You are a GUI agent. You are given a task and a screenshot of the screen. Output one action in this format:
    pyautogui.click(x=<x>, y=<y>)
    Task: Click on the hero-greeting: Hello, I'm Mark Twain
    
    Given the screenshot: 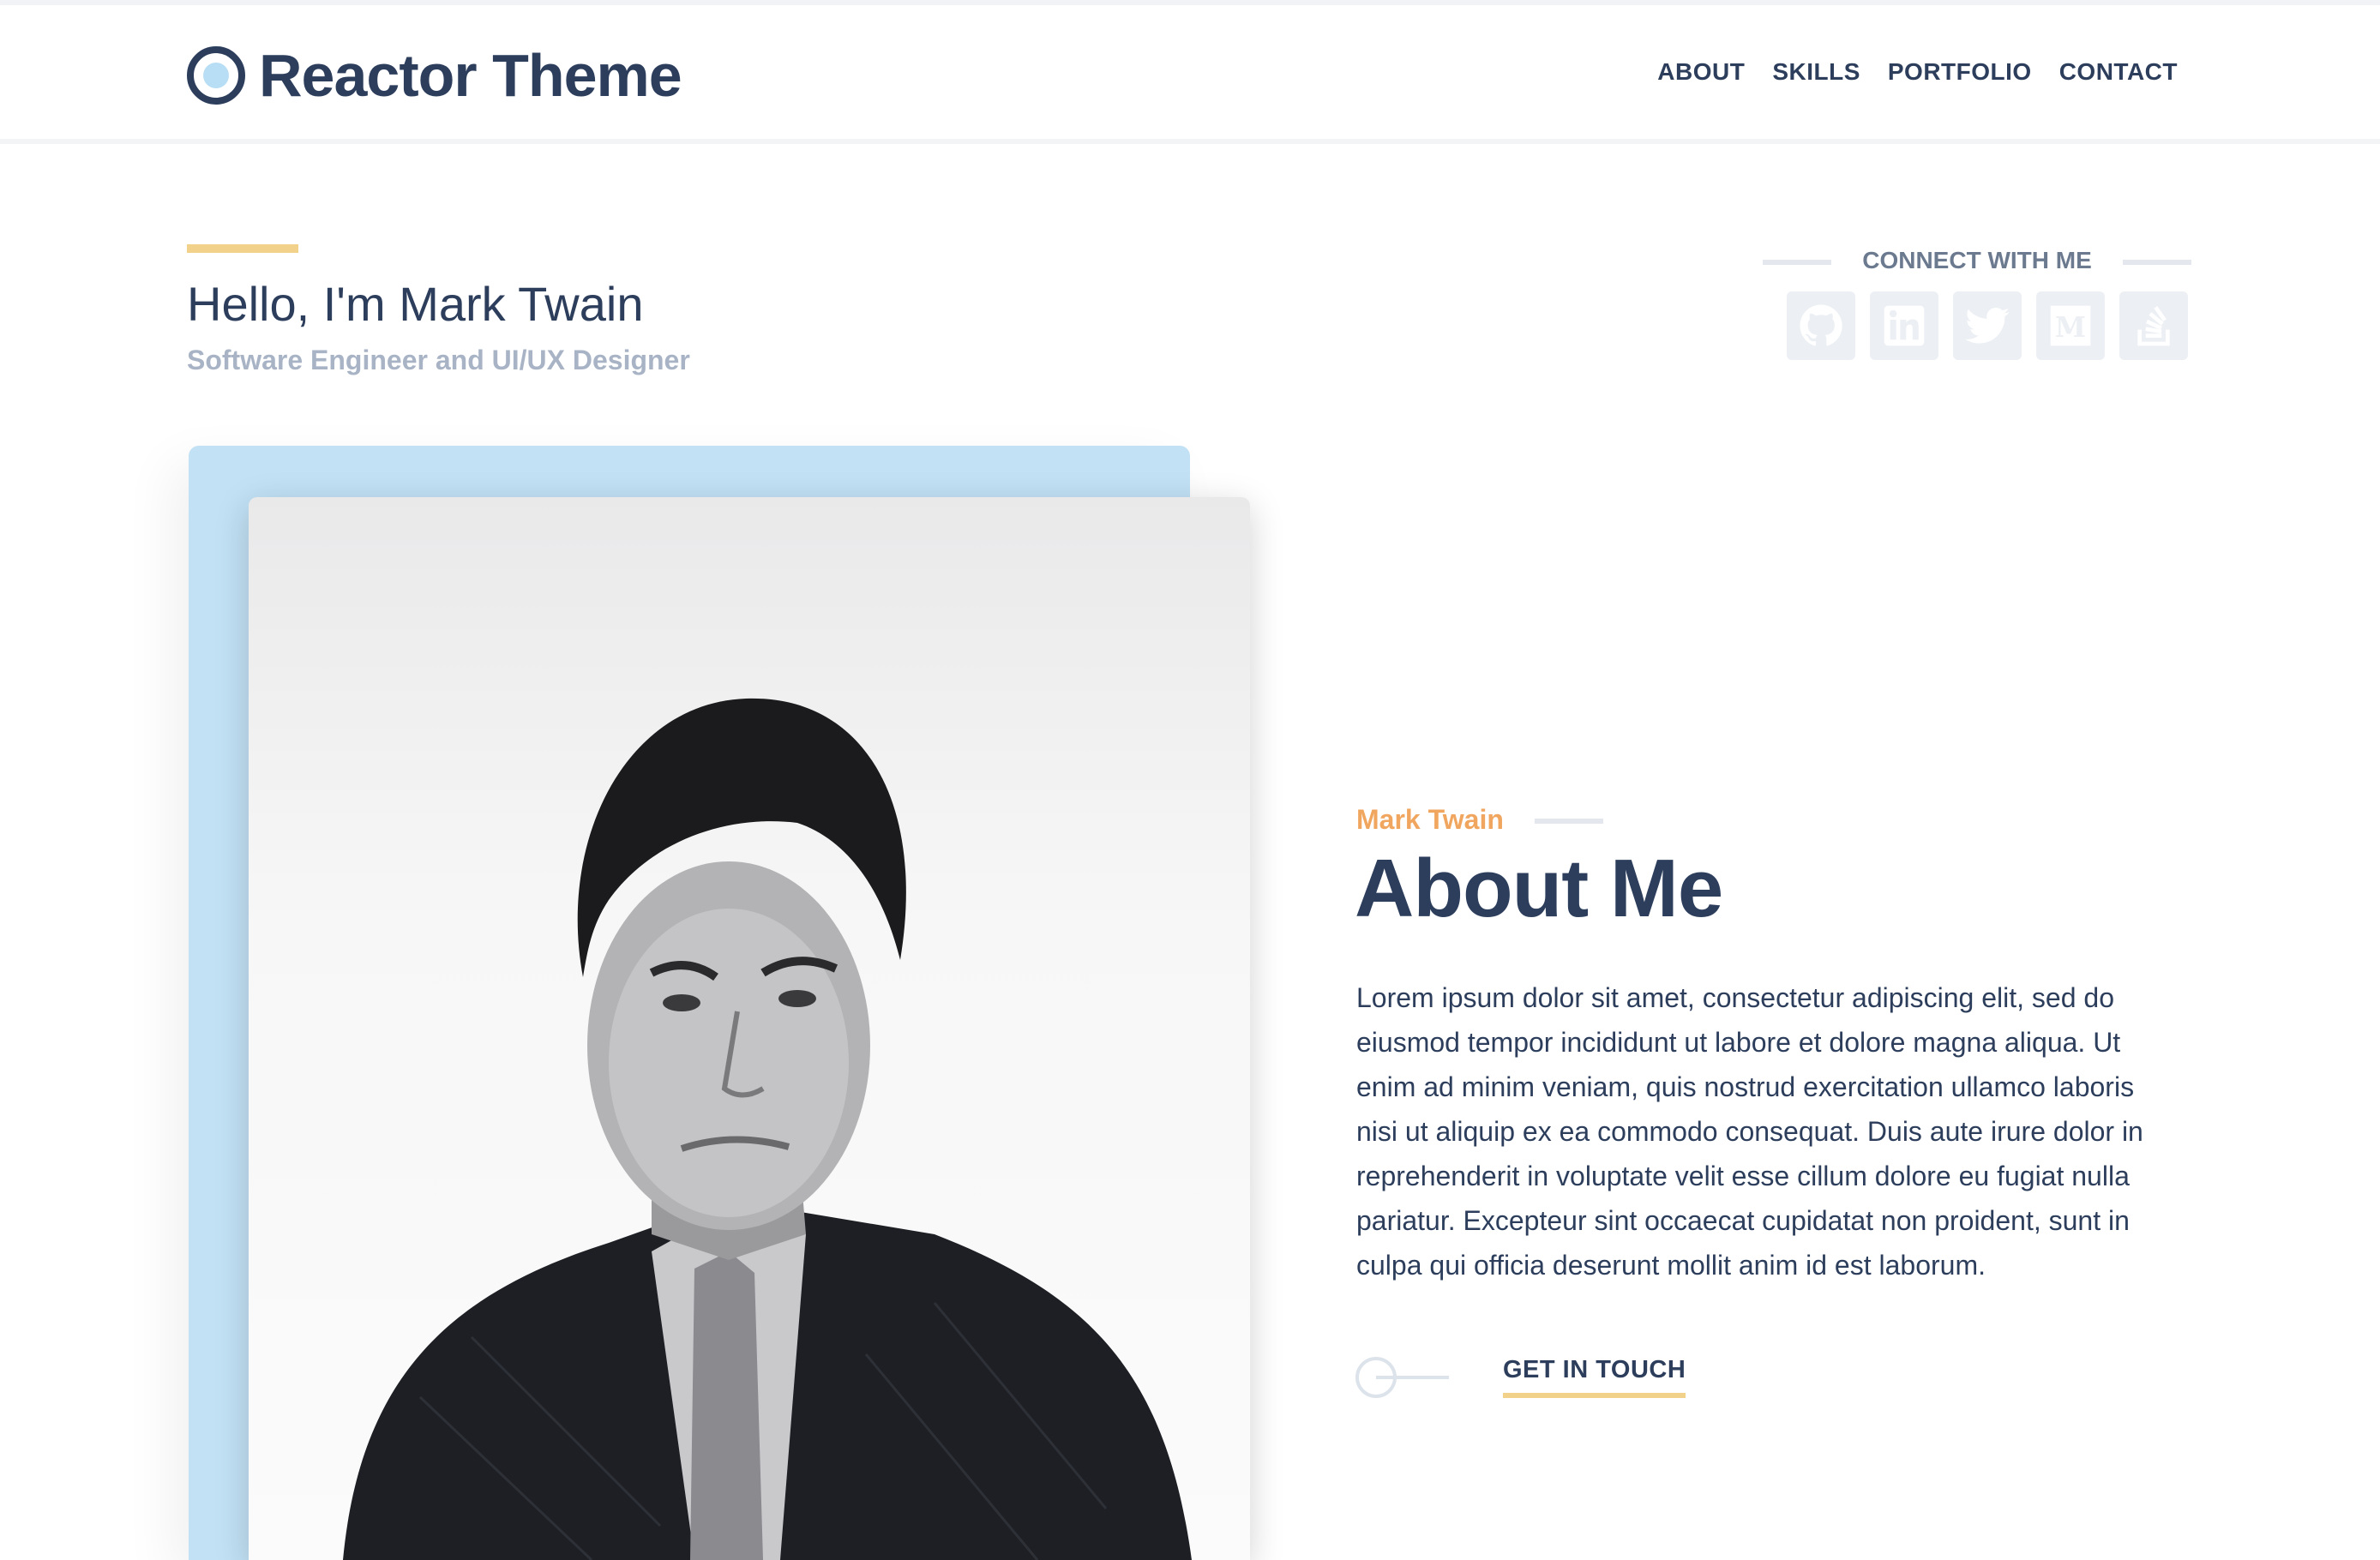 What is the action you would take?
    pyautogui.click(x=416, y=304)
    